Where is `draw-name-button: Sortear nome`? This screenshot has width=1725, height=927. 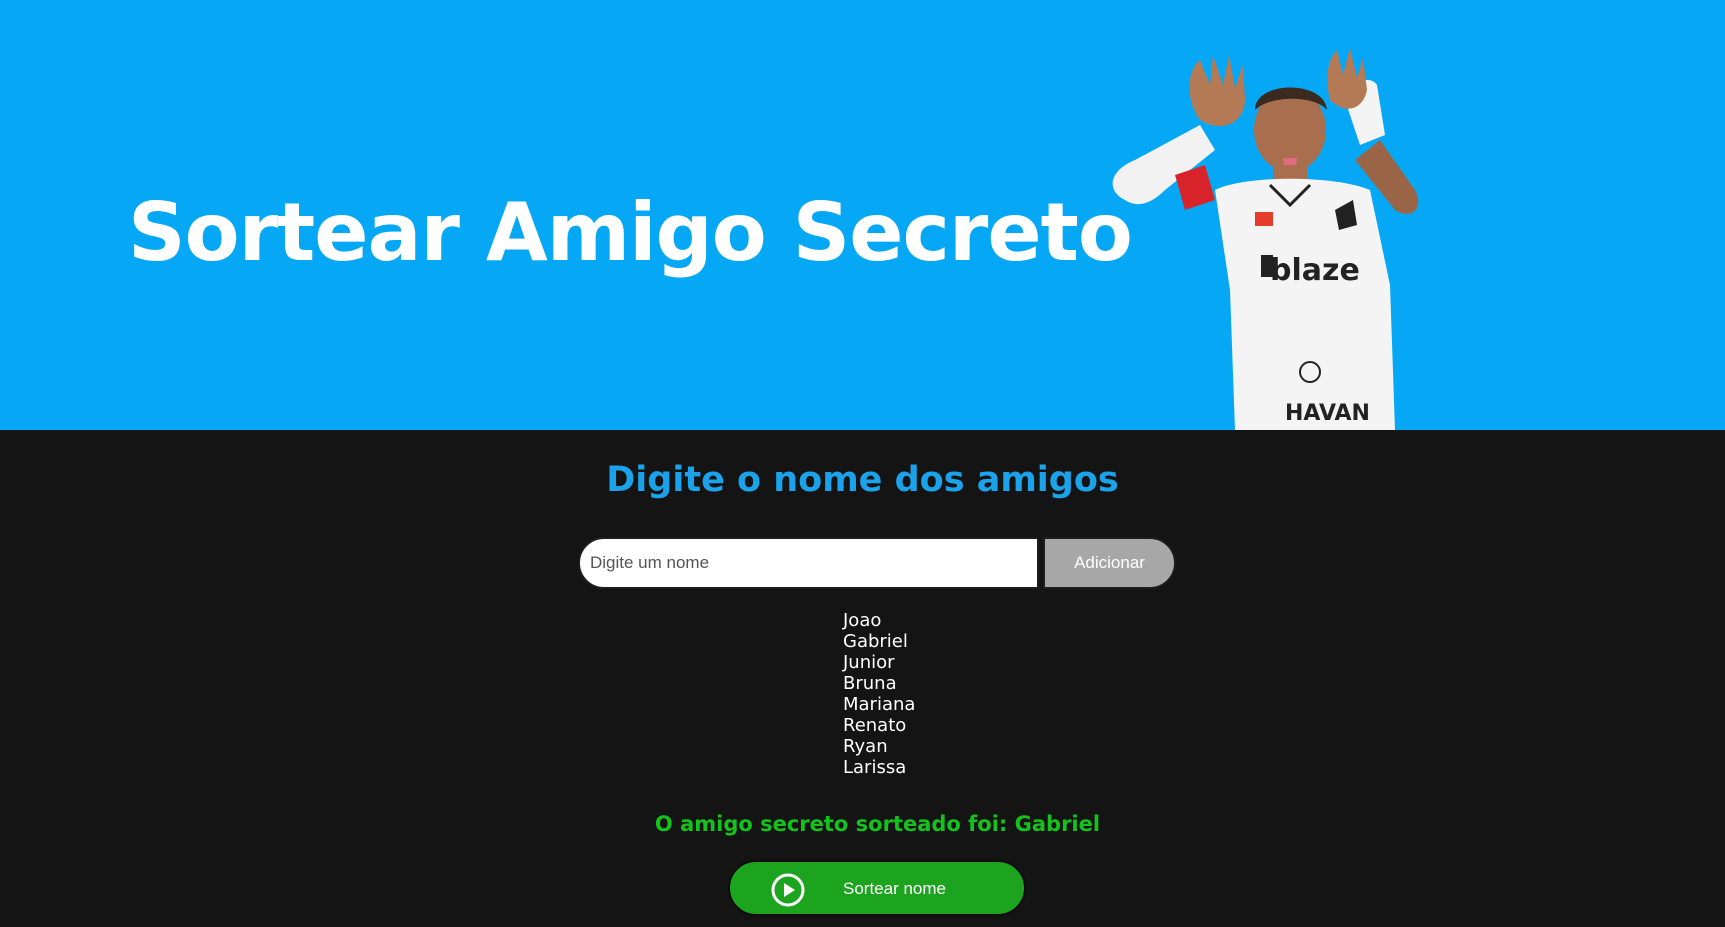 draw-name-button: Sortear nome is located at coordinates (877, 888).